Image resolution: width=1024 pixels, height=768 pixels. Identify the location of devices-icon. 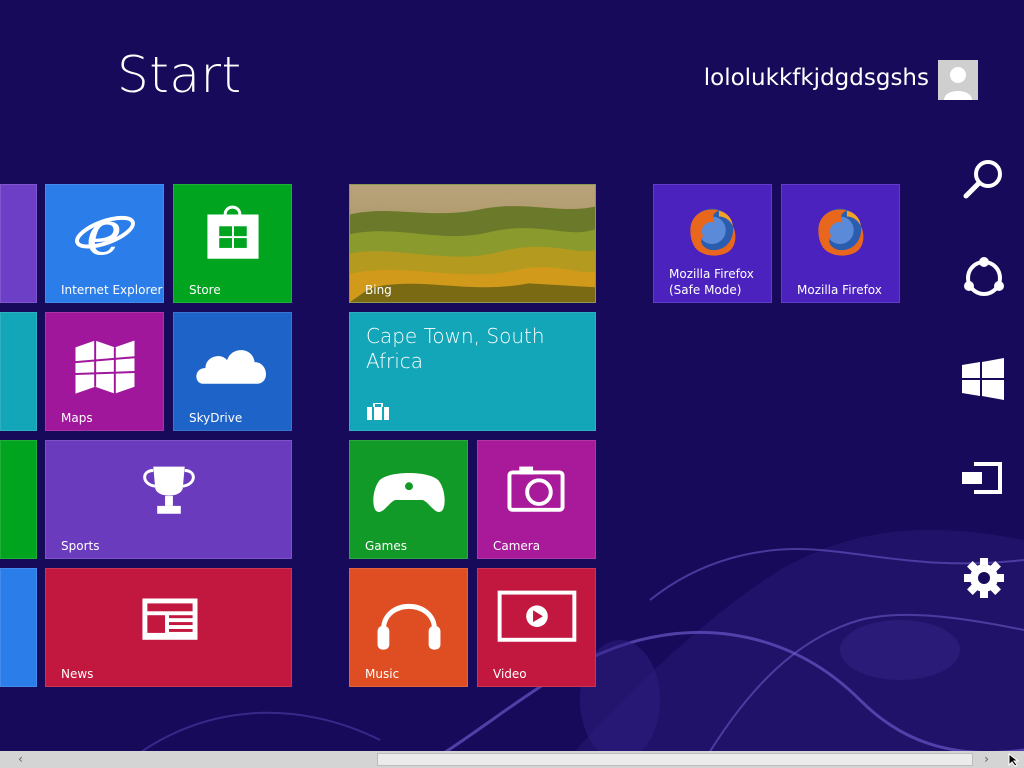
(984, 478).